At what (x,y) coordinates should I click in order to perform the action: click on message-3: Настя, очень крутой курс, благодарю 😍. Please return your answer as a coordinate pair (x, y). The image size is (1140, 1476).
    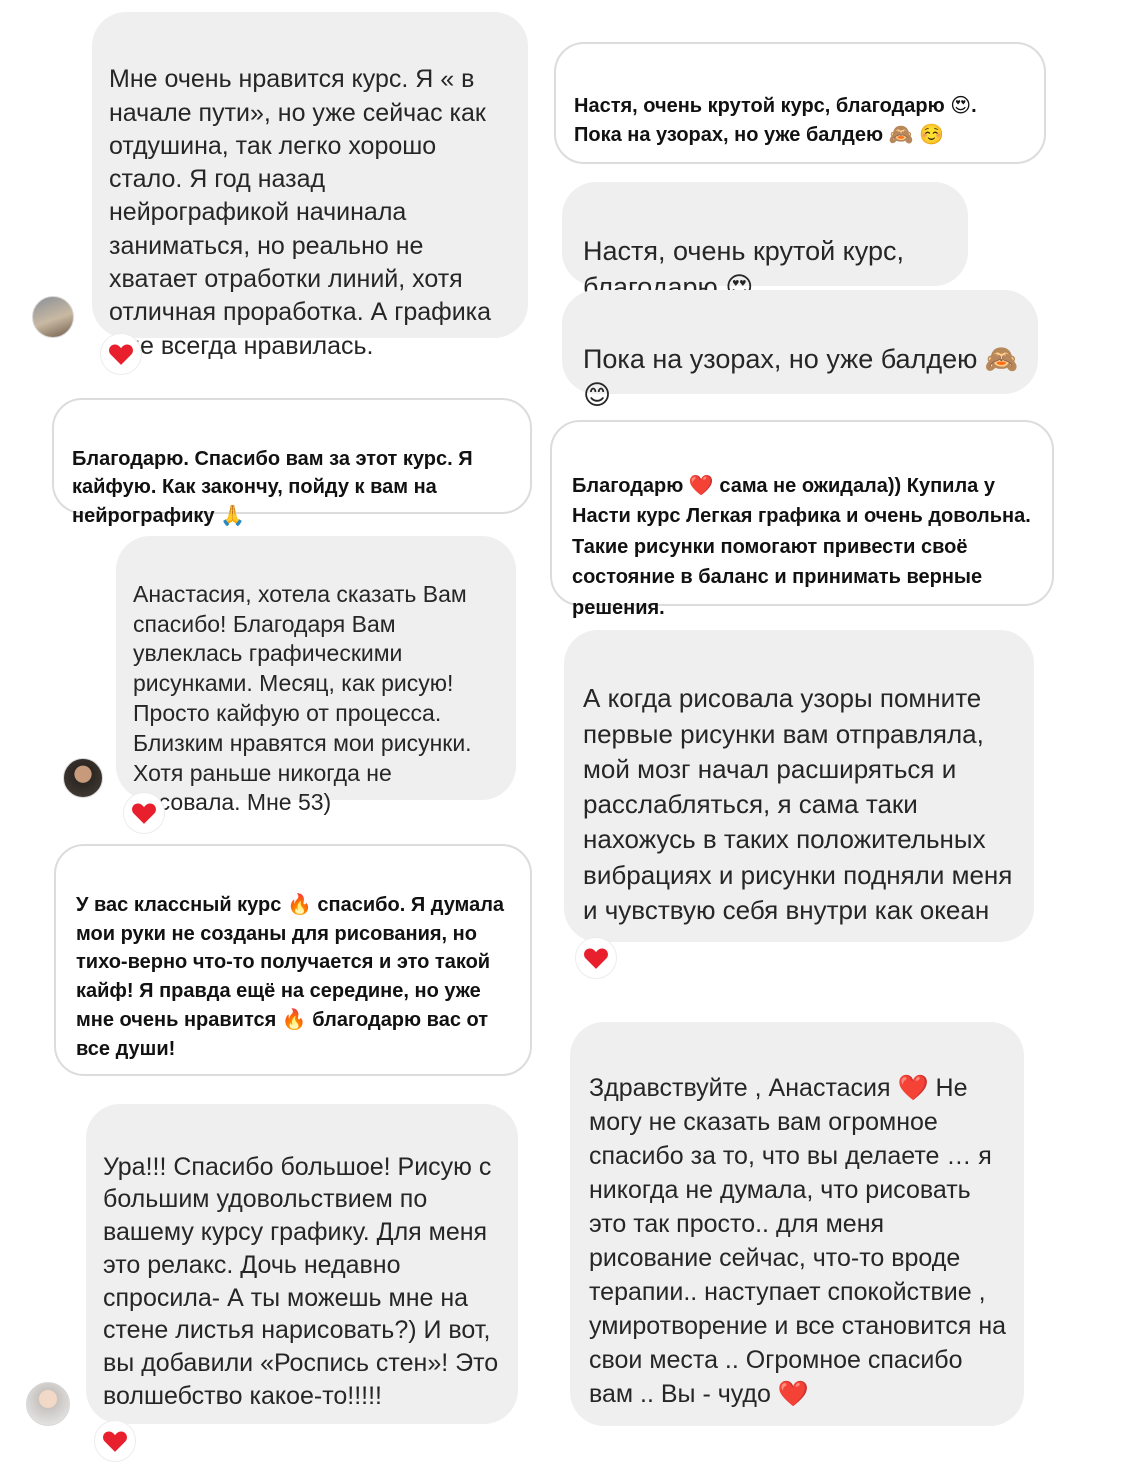
    Looking at the image, I should click on (765, 242).